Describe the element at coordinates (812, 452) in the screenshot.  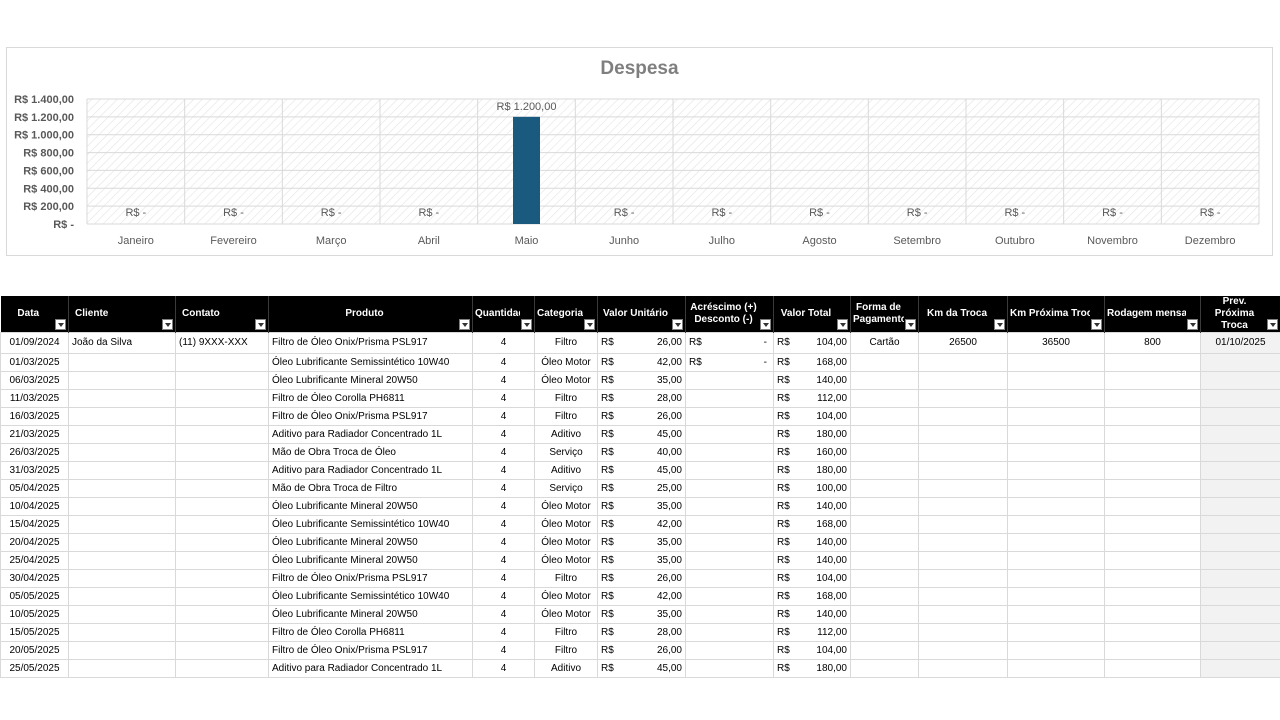
I see `cell-total: R$ 160,00` at that location.